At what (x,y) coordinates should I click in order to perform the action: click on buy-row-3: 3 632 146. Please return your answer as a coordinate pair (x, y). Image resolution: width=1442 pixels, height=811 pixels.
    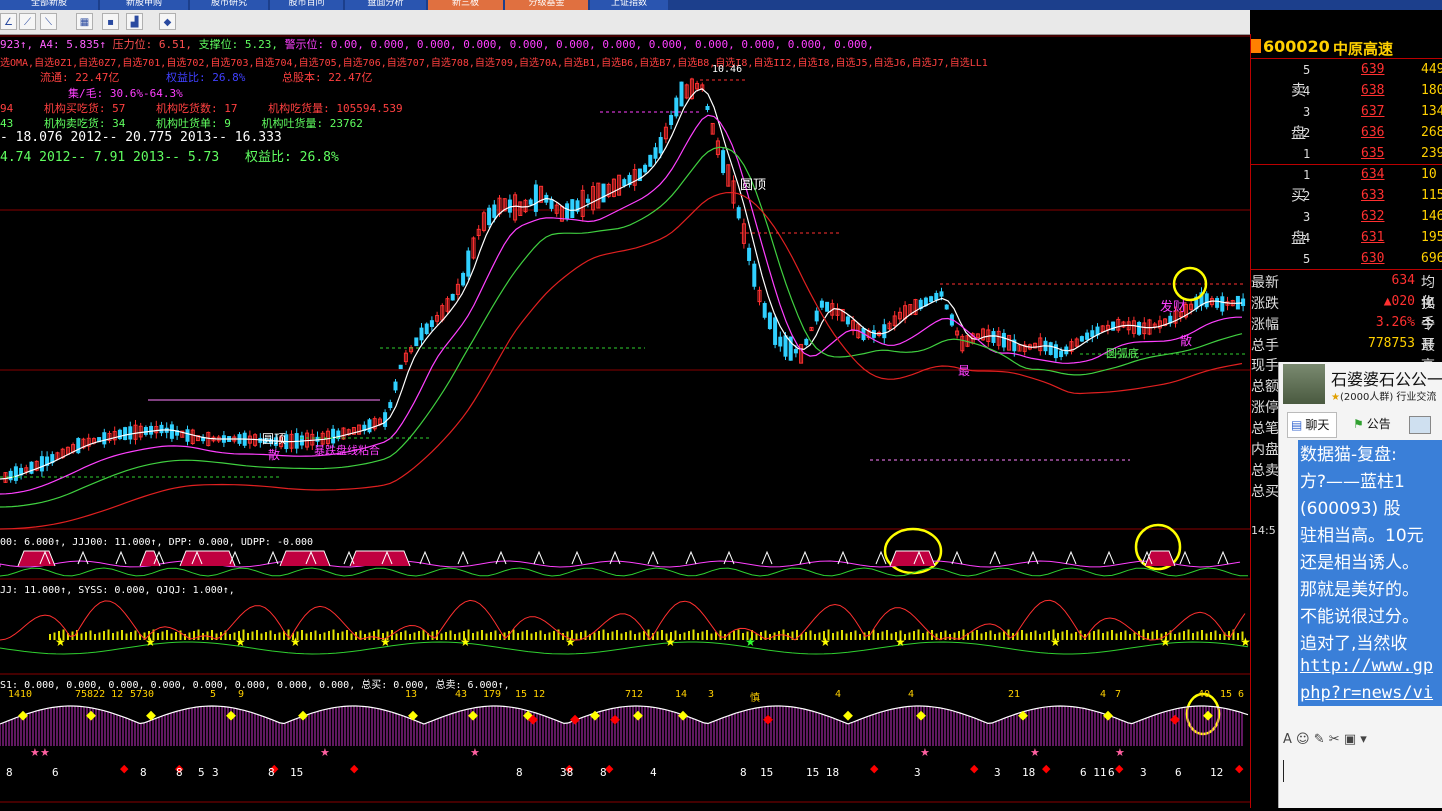
    Looking at the image, I should click on (1346, 217).